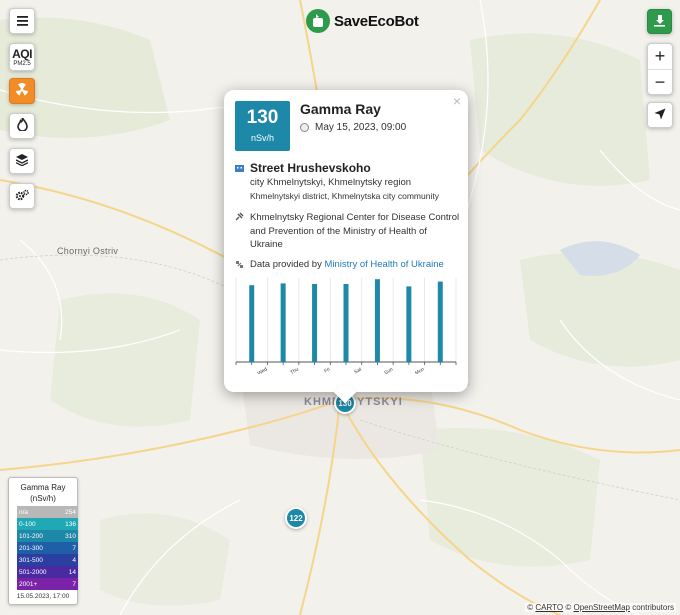  Describe the element at coordinates (31, 536) in the screenshot. I see `legend-range: 101-200` at that location.